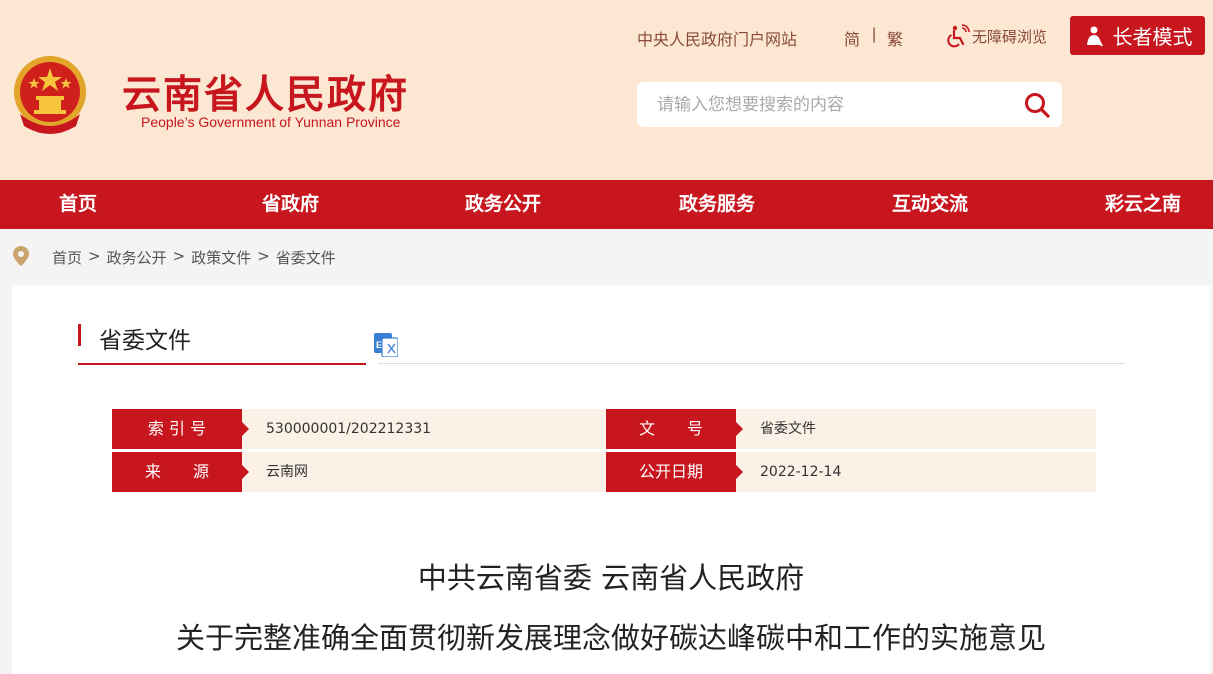 The height and width of the screenshot is (674, 1213). I want to click on meta-row: 来 源 云南网 公开日期 2022-12-14, so click(604, 472).